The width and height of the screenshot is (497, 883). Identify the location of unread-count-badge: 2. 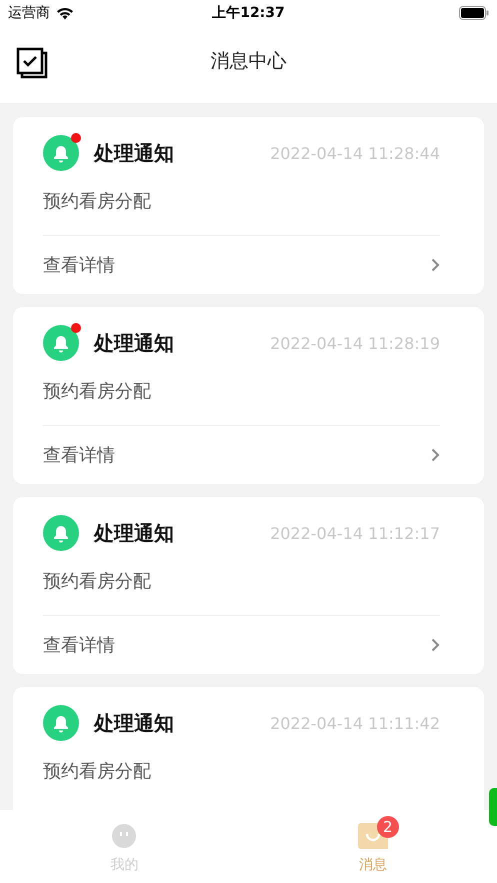
(387, 827).